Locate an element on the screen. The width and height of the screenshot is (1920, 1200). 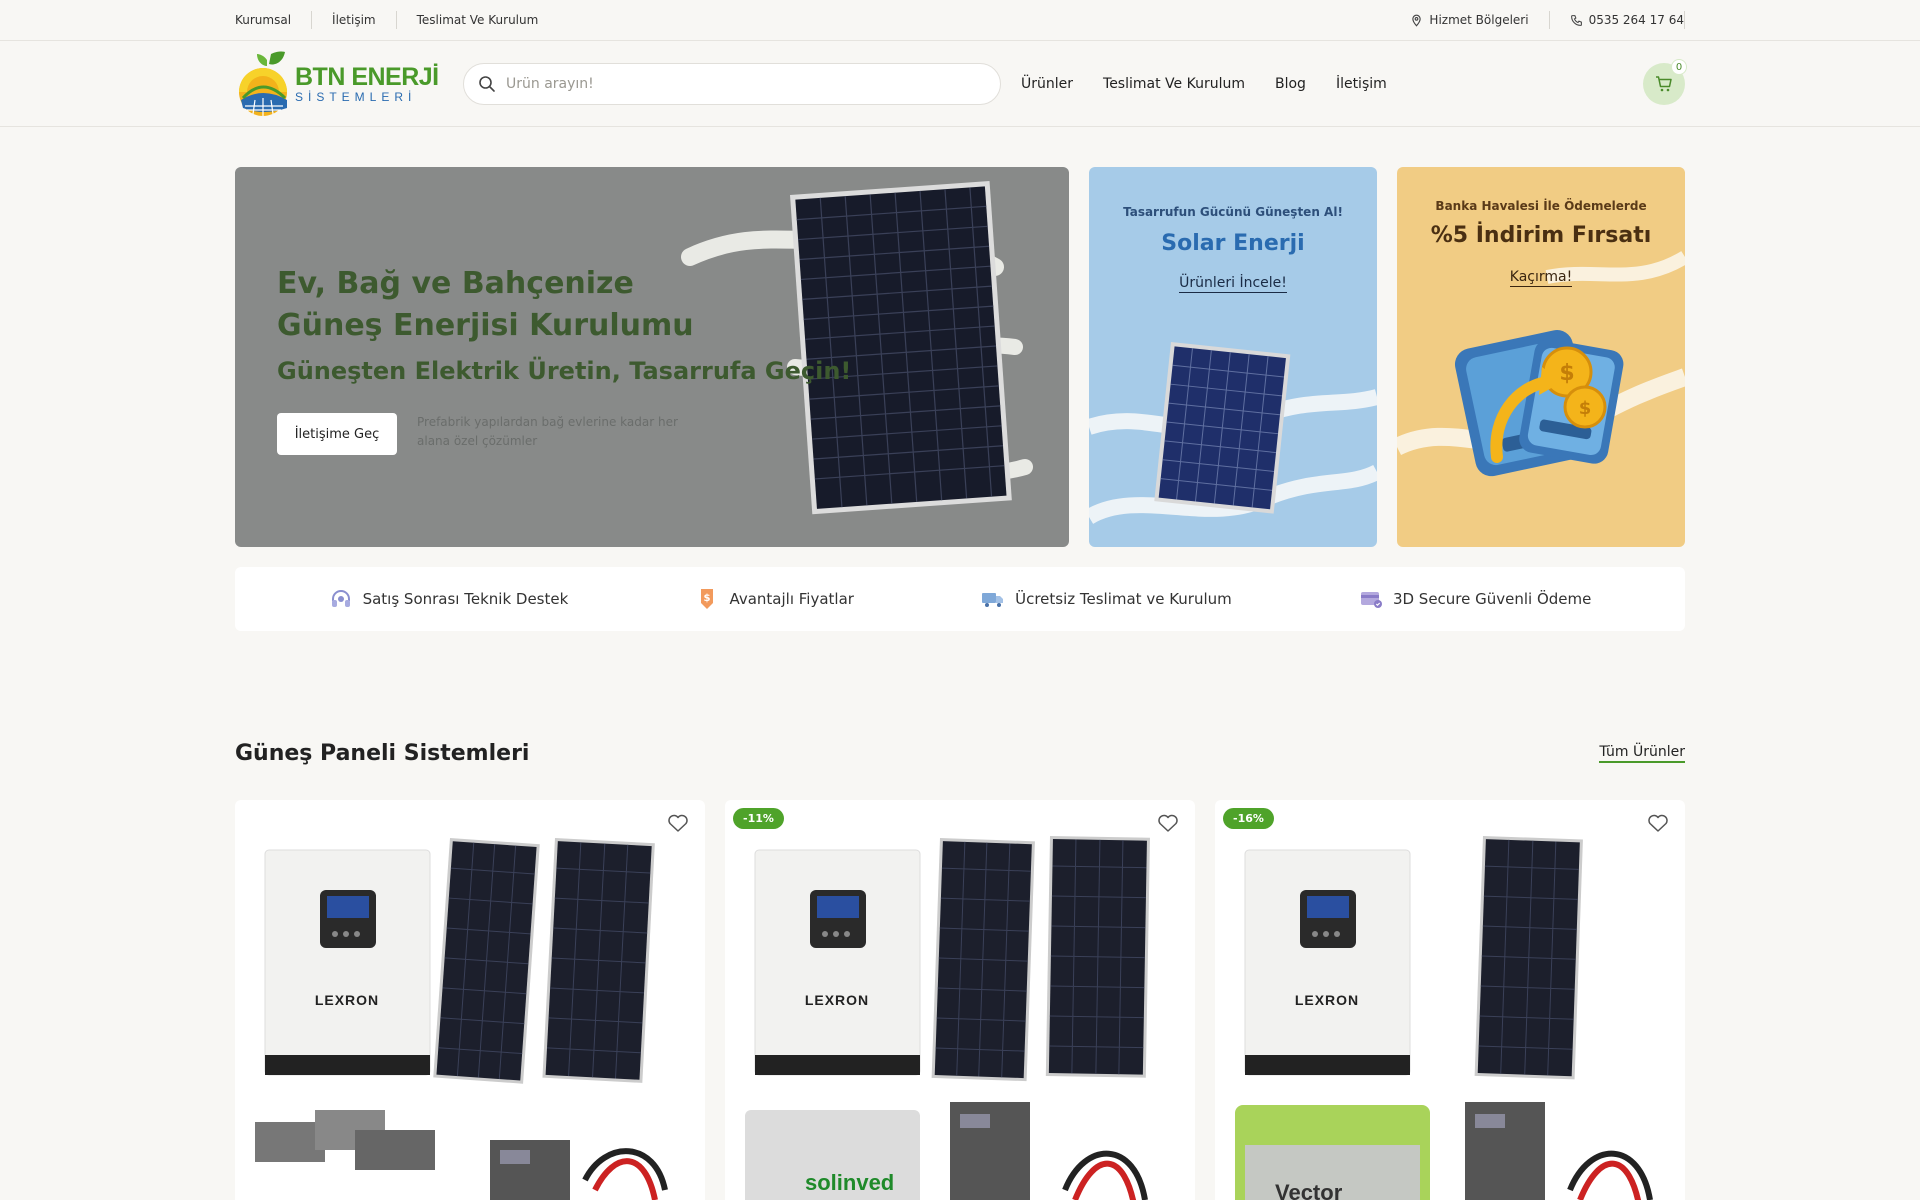
search-icon is located at coordinates (487, 83).